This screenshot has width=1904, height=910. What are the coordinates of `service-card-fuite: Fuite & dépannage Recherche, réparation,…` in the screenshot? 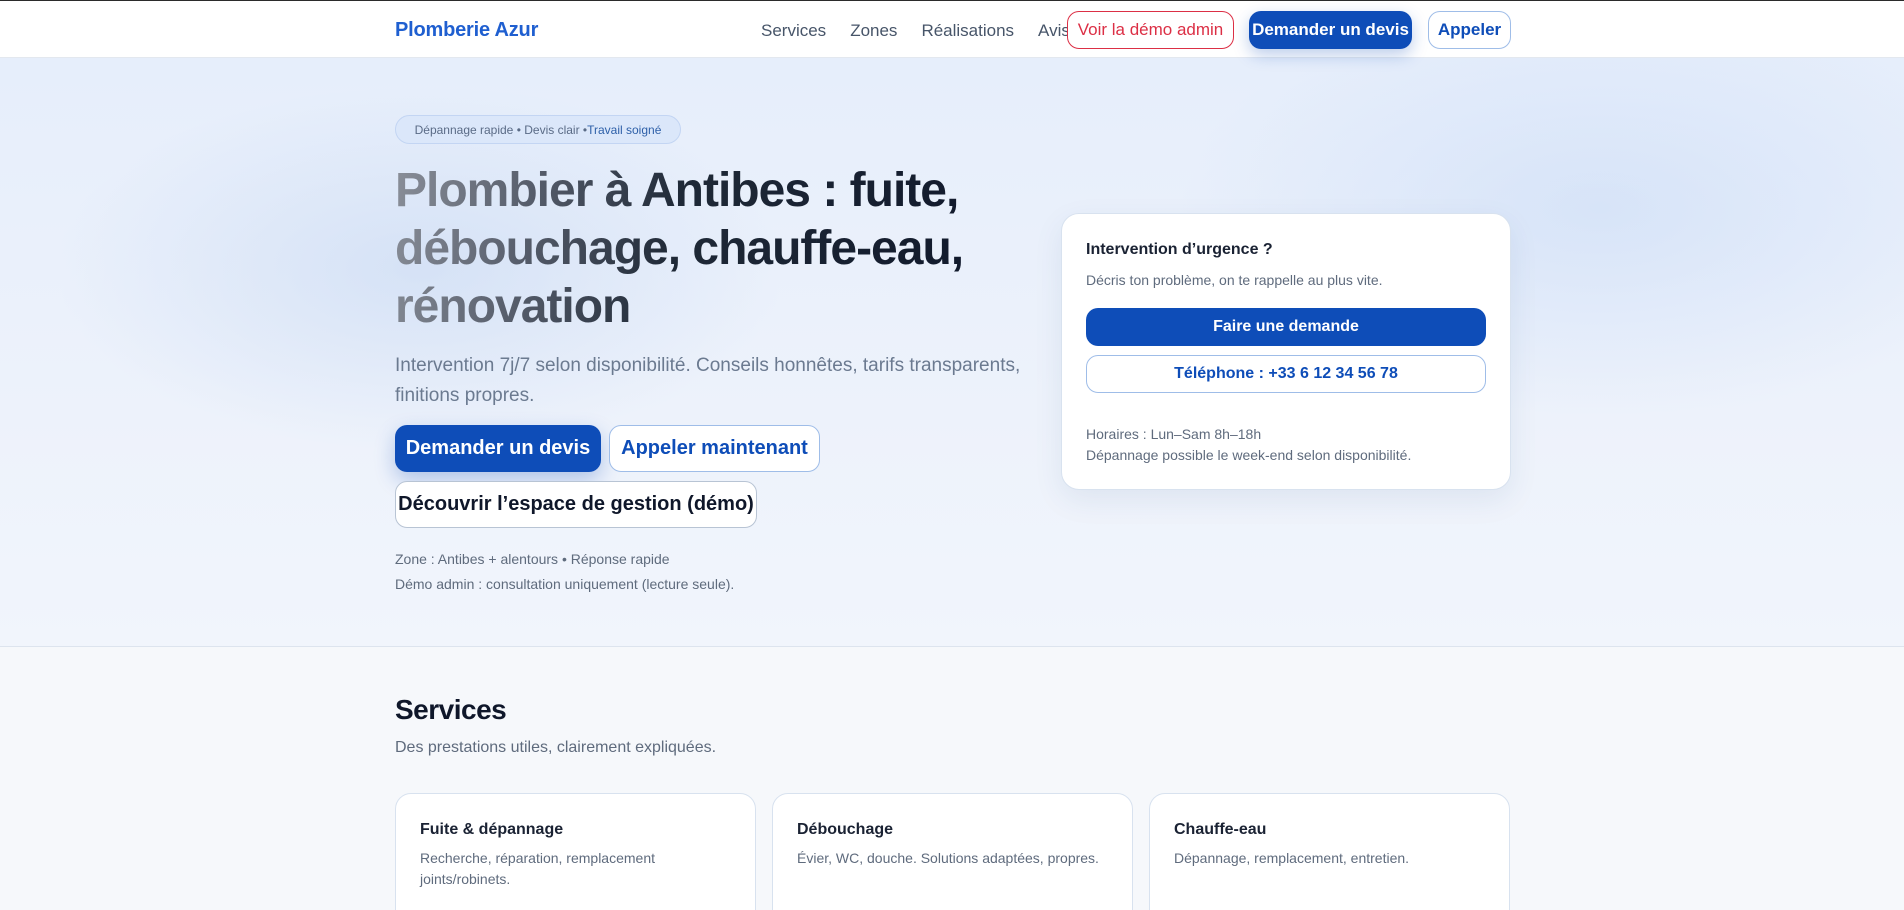 It's located at (575, 851).